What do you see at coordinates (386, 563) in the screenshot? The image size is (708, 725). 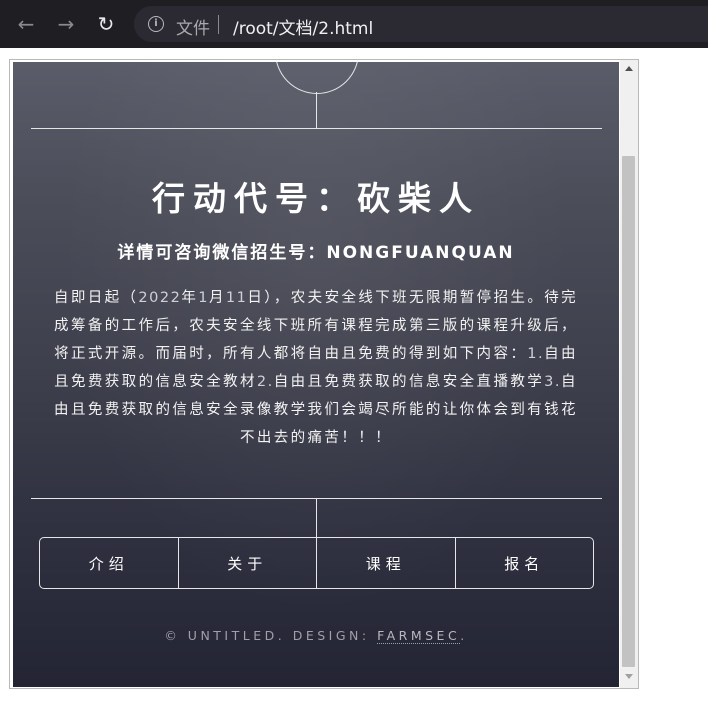 I see `nav-item-courses: 课程` at bounding box center [386, 563].